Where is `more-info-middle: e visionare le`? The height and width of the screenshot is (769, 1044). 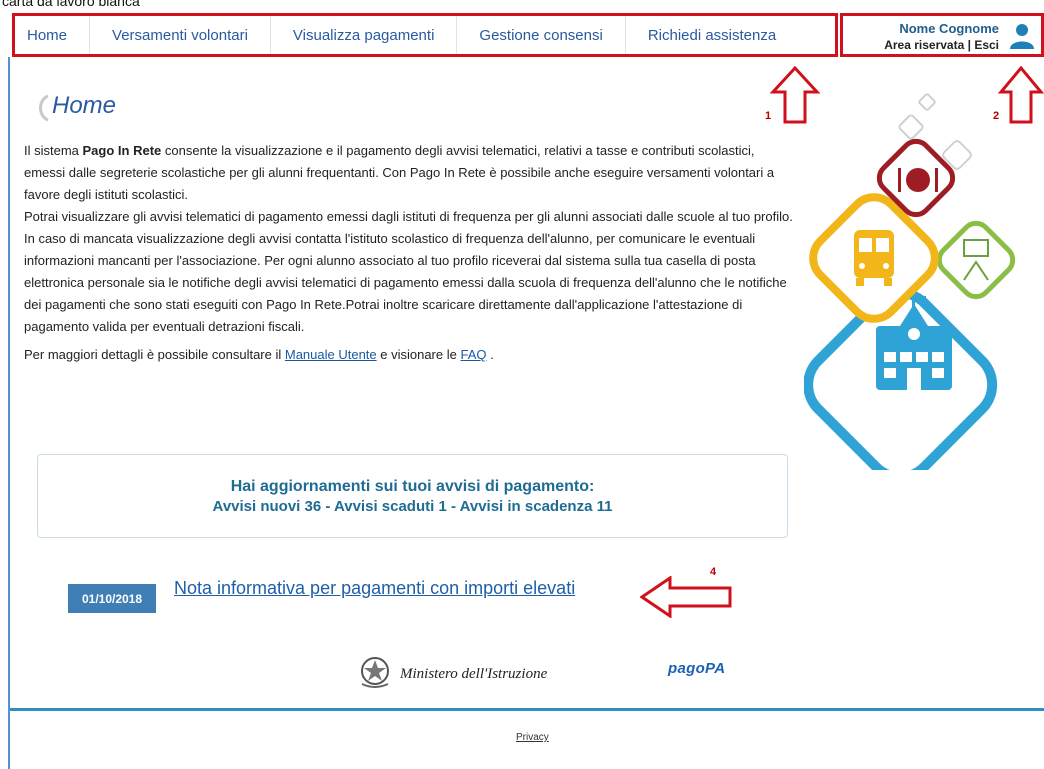 more-info-middle: e visionare le is located at coordinates (418, 354).